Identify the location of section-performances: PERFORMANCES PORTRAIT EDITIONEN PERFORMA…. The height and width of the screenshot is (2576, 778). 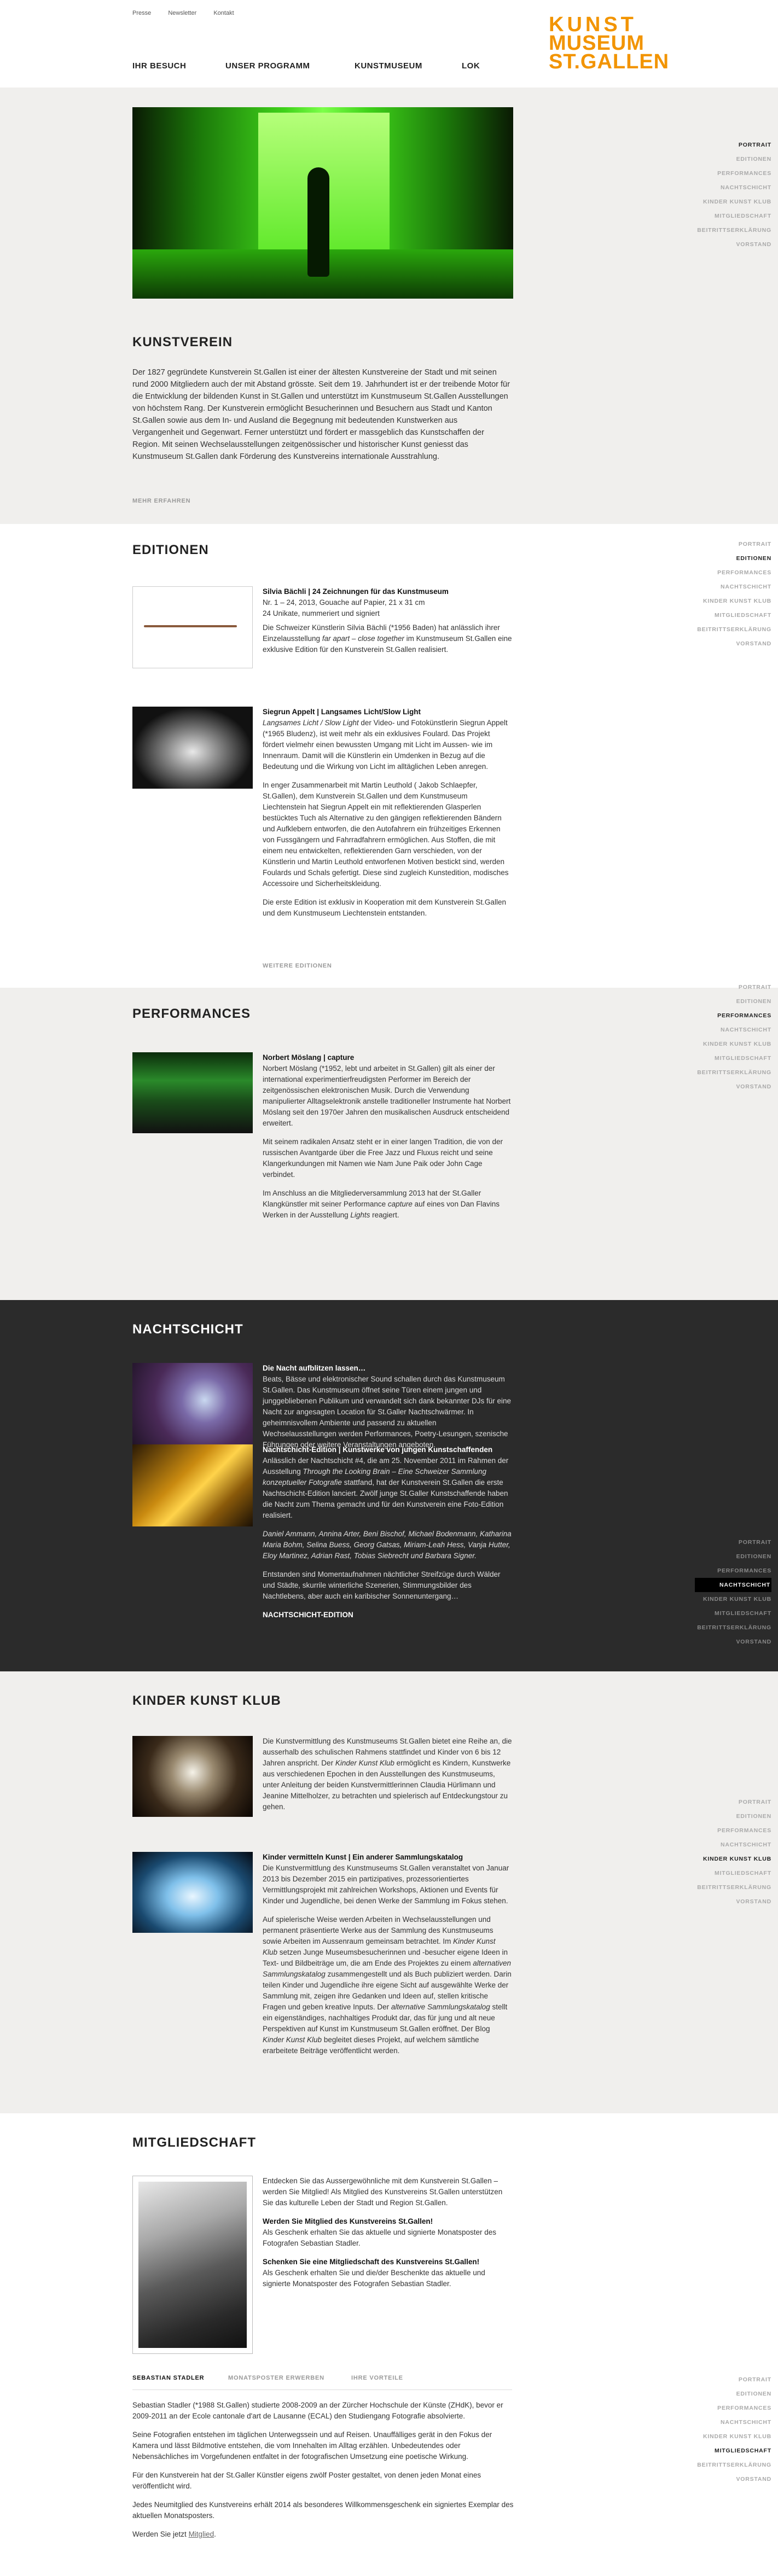
(389, 1142).